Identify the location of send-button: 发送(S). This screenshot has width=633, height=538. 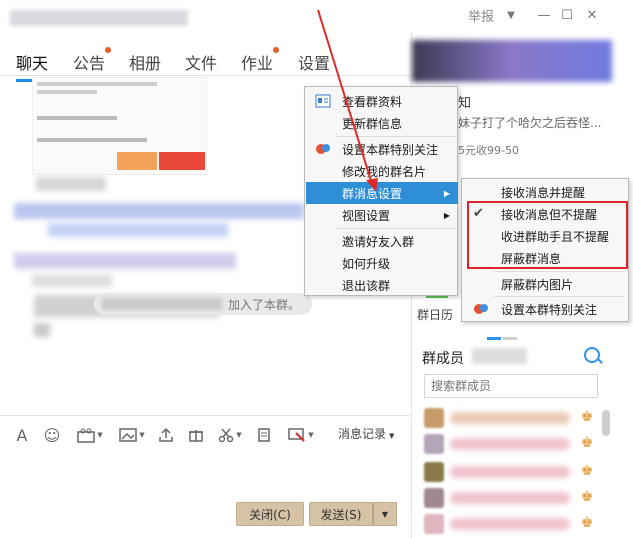
(341, 514).